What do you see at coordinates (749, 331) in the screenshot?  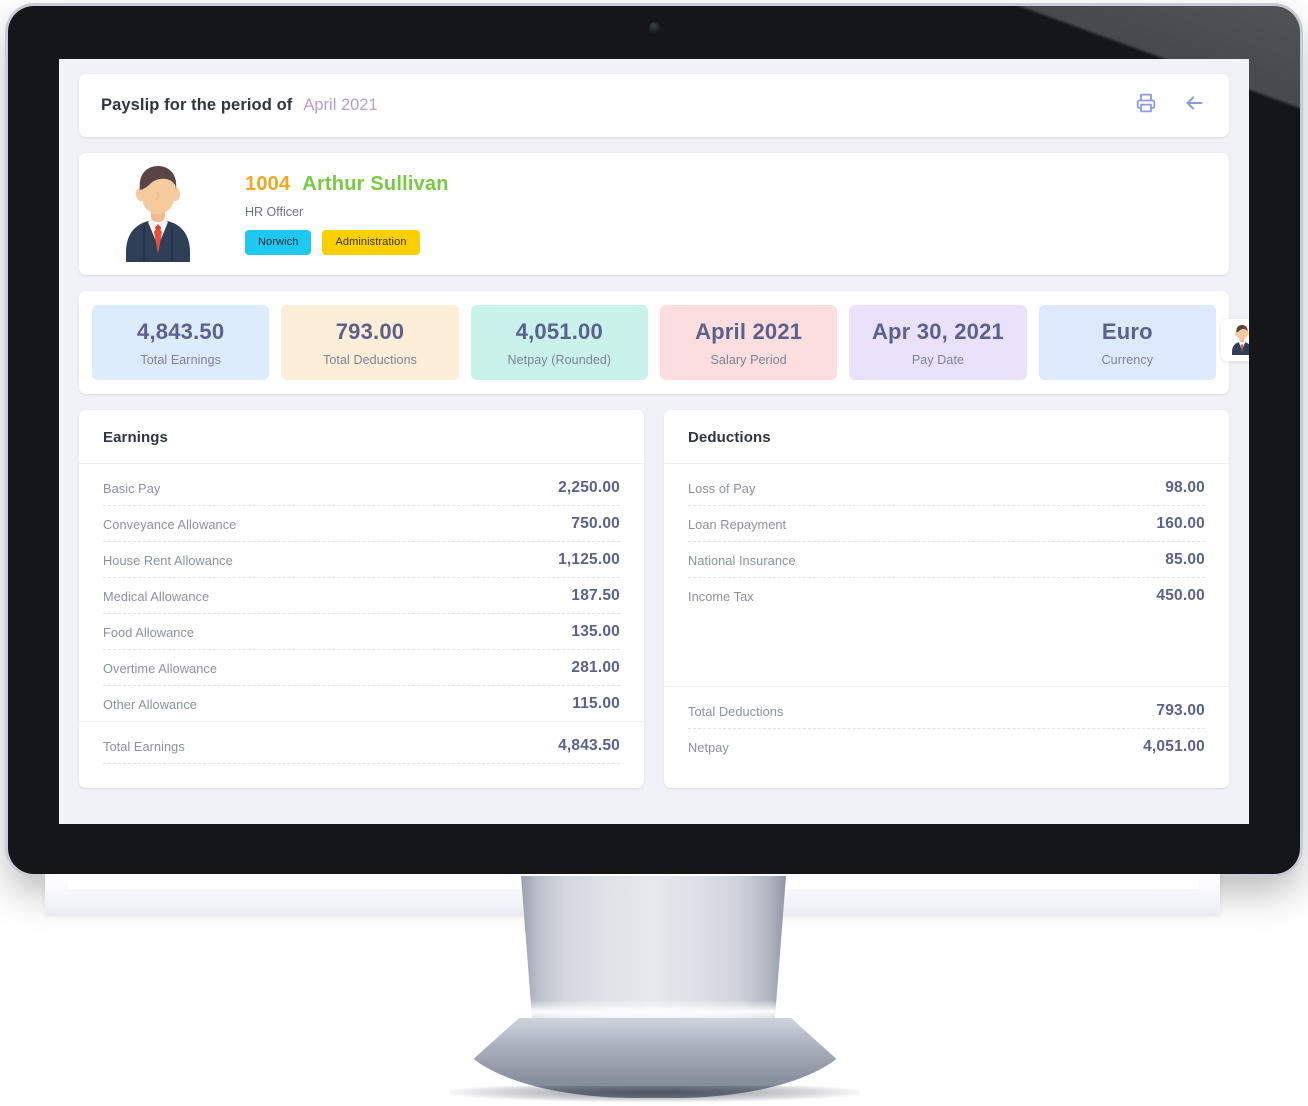 I see `stat-value: April 2021` at bounding box center [749, 331].